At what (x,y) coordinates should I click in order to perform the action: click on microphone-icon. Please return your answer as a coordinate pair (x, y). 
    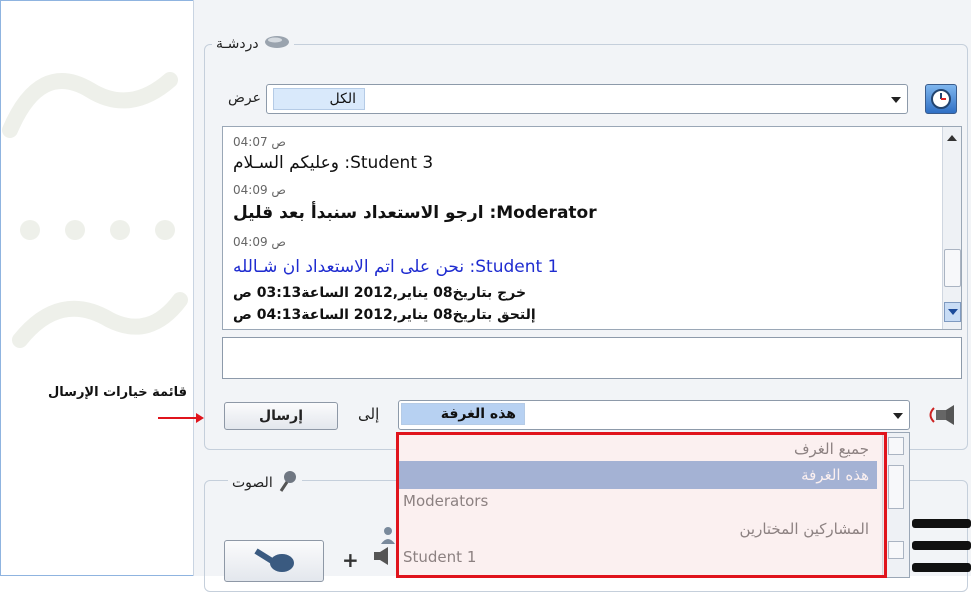
    Looking at the image, I should click on (288, 483).